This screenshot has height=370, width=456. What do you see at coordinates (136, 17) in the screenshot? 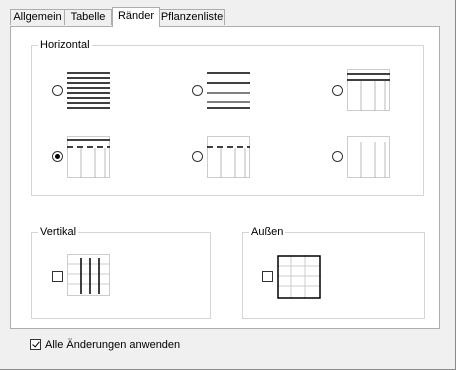
I see `tab-raender: Ränder` at bounding box center [136, 17].